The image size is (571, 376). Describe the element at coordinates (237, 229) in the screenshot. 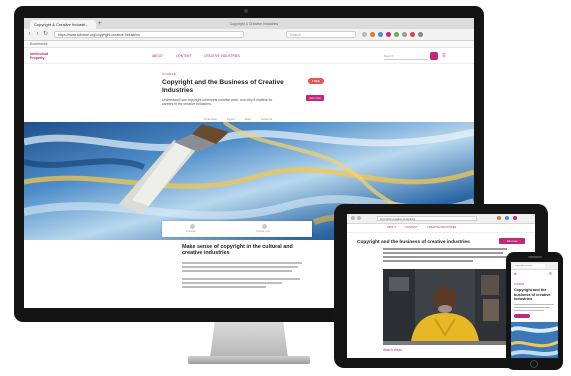

I see `info-cards: Duration Course type` at that location.